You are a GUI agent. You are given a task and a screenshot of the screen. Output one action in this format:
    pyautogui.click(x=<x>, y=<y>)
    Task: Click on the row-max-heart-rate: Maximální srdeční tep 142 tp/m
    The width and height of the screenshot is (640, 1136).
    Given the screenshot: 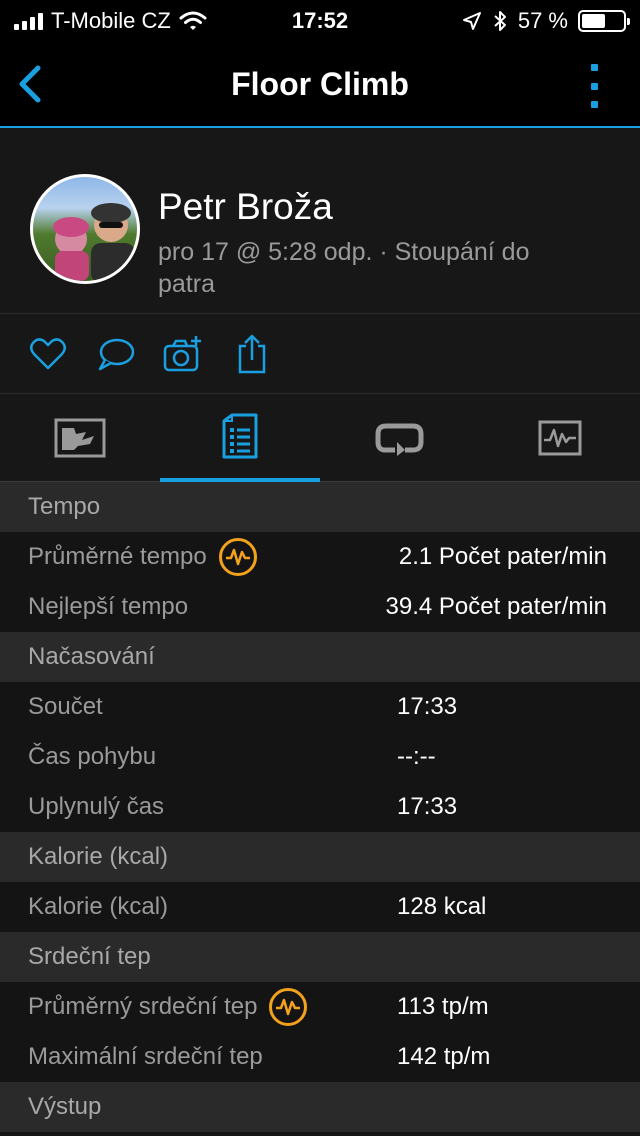 What is the action you would take?
    pyautogui.click(x=320, y=1057)
    